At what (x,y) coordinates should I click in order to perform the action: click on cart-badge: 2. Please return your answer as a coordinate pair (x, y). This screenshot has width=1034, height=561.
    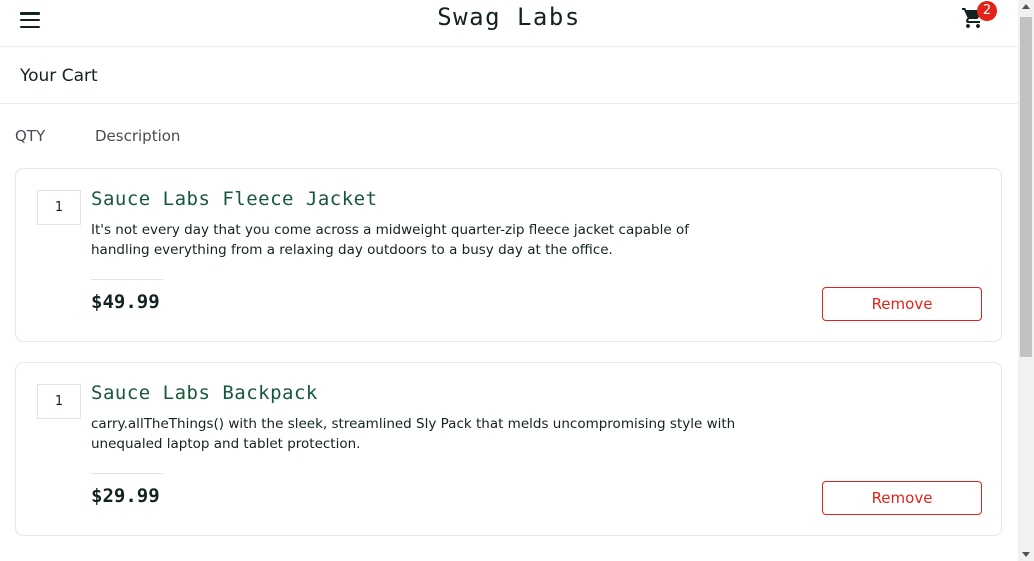
    Looking at the image, I should click on (987, 11).